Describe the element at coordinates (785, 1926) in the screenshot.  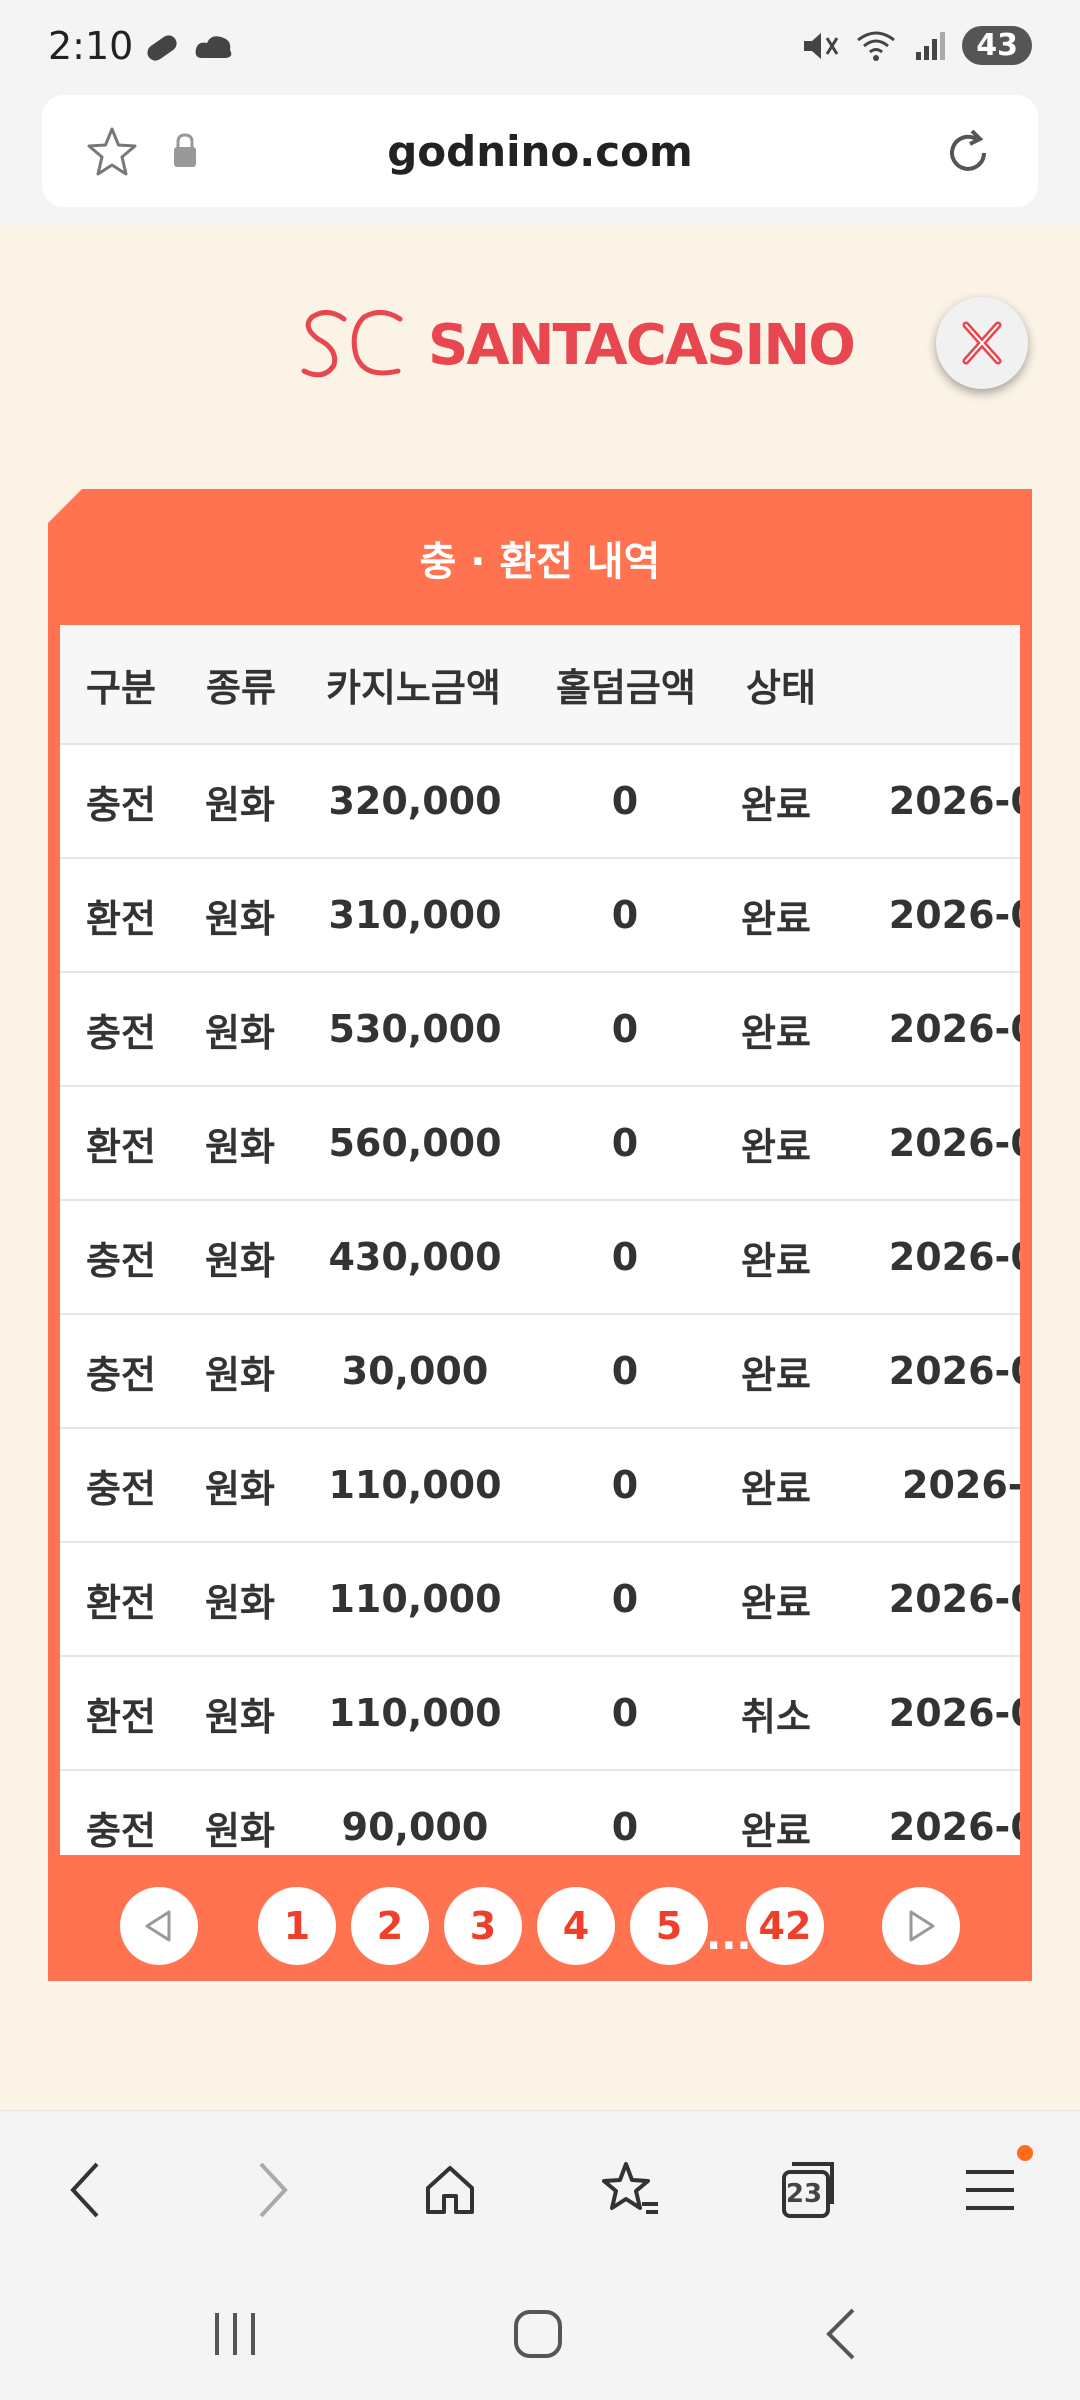
I see `page-button-last: 42` at that location.